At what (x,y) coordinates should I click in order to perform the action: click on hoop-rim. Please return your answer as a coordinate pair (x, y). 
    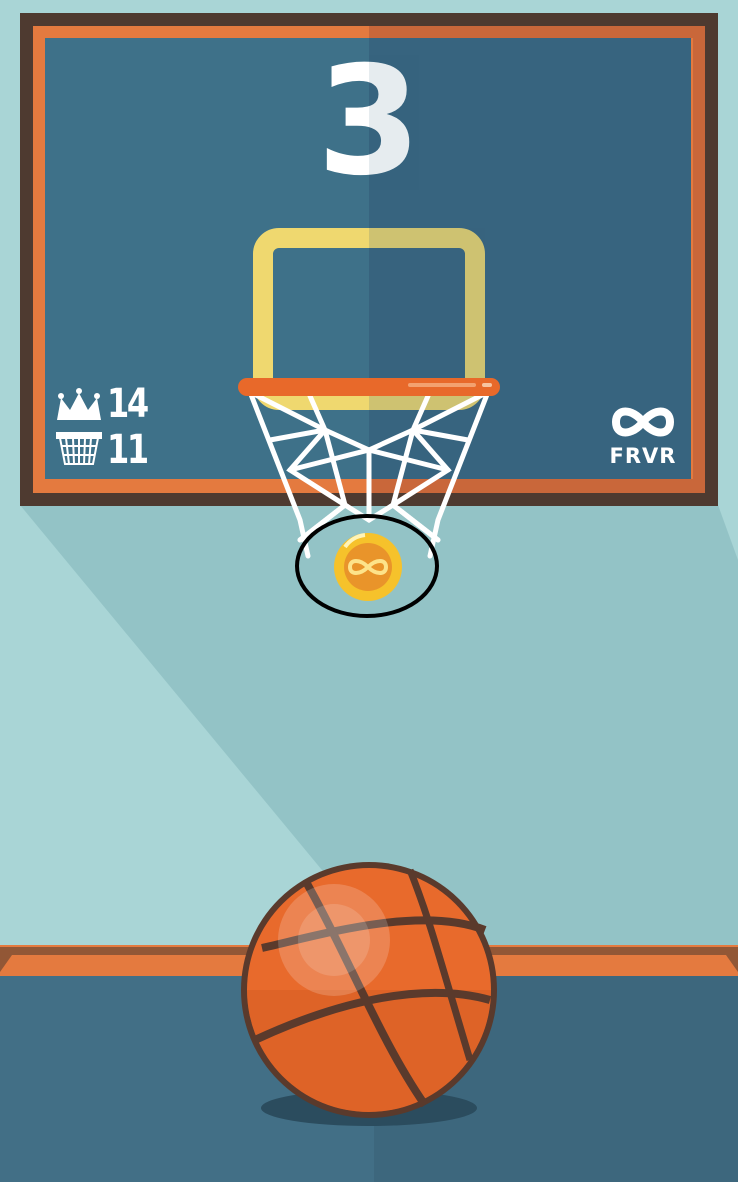
    Looking at the image, I should click on (369, 387).